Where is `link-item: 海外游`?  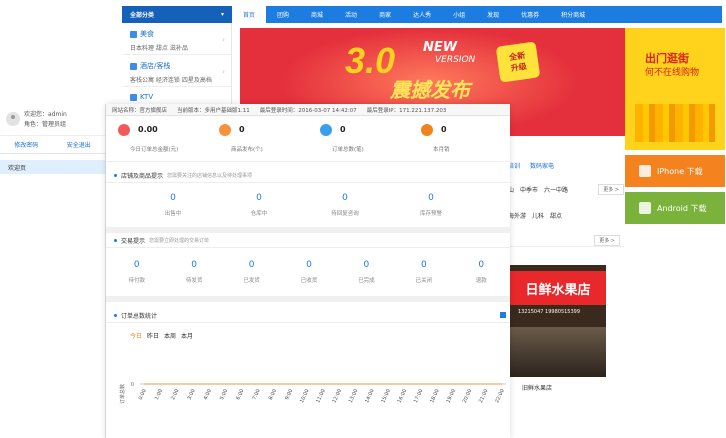 link-item: 海外游 is located at coordinates (517, 215).